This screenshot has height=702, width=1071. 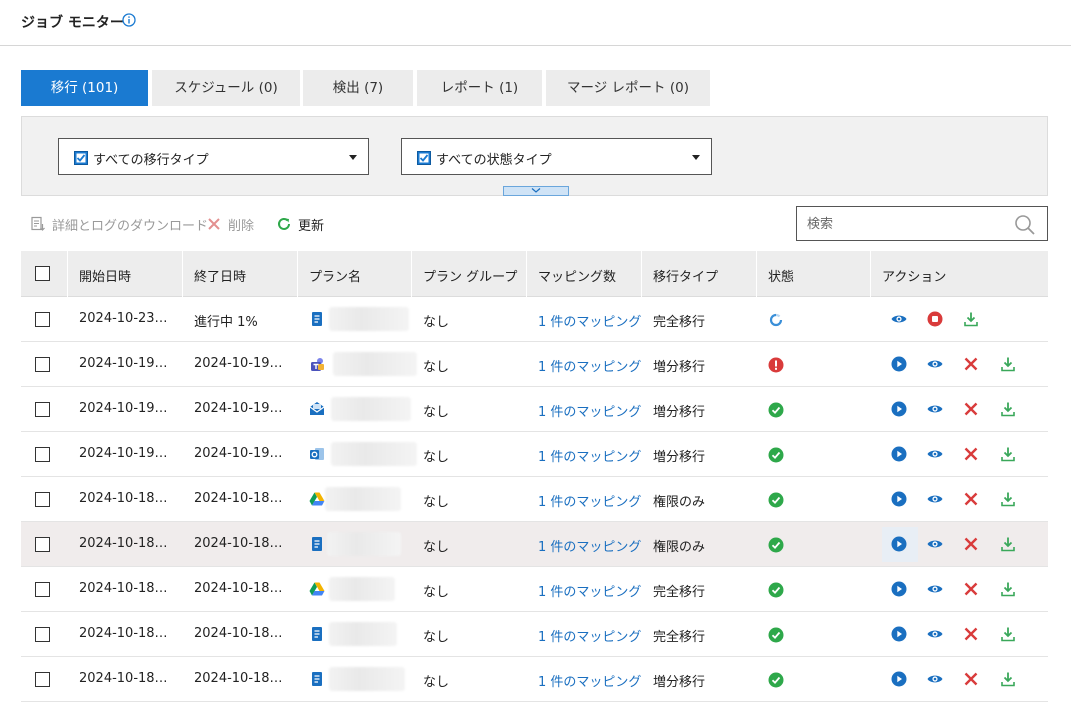 I want to click on column-header-status: 状態, so click(x=781, y=275).